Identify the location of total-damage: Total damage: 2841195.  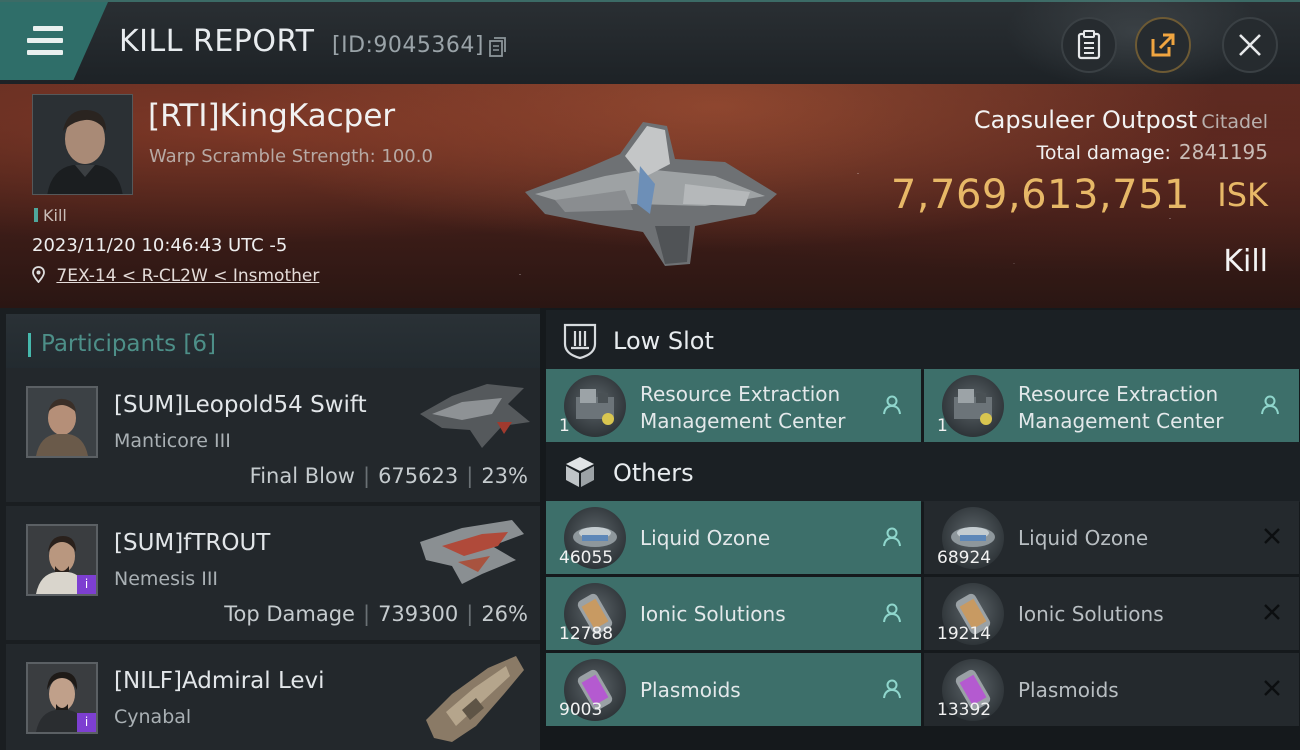
(1153, 152).